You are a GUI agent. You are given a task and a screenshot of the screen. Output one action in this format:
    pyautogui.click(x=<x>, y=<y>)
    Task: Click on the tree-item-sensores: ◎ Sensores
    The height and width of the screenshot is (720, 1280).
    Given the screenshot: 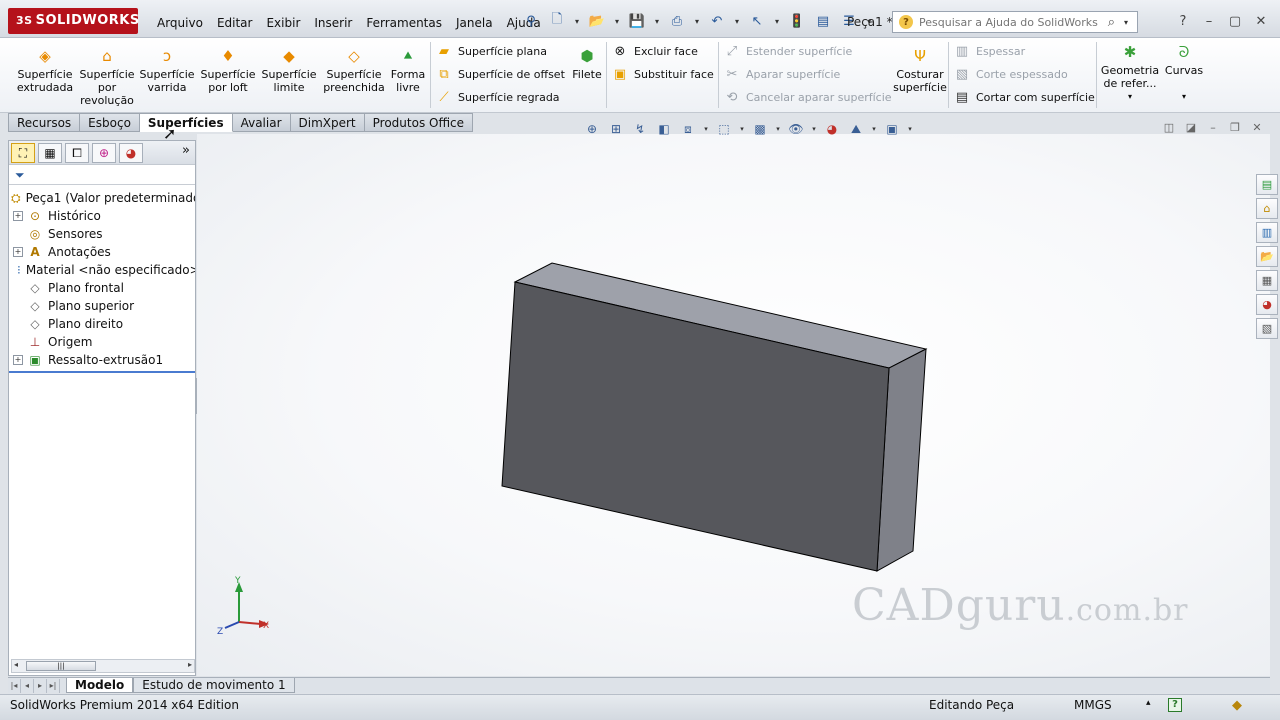 What is the action you would take?
    pyautogui.click(x=102, y=234)
    